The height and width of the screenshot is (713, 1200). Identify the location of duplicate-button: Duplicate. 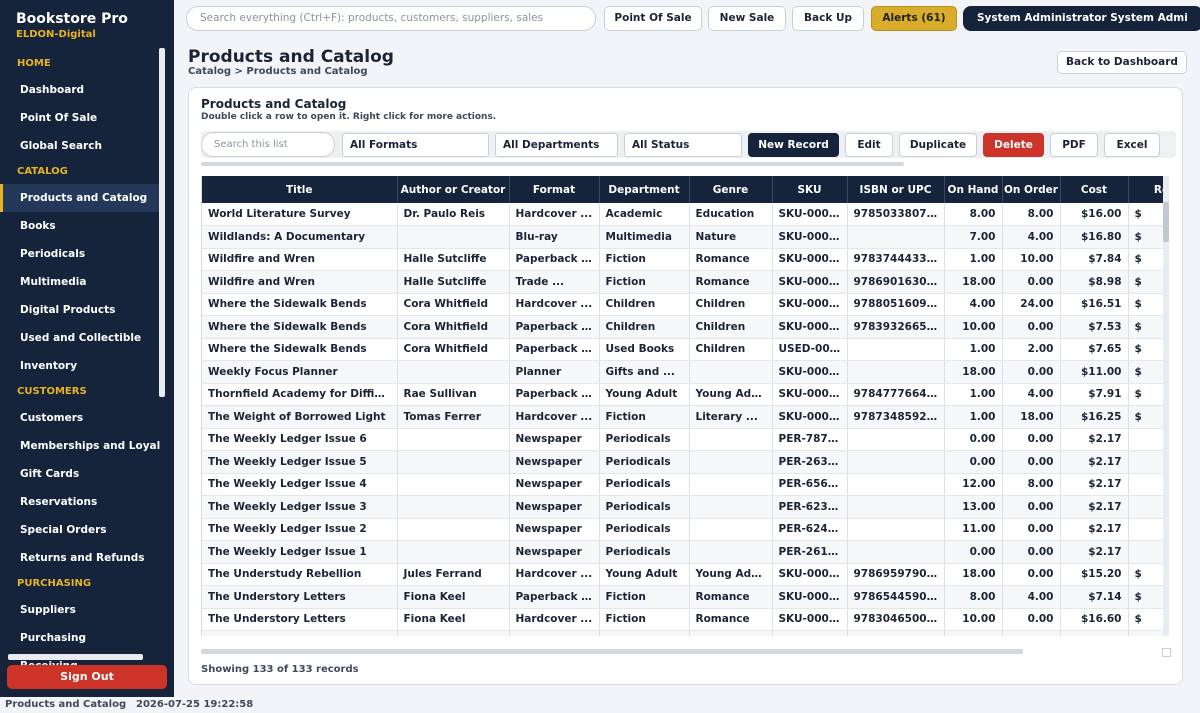
(938, 145).